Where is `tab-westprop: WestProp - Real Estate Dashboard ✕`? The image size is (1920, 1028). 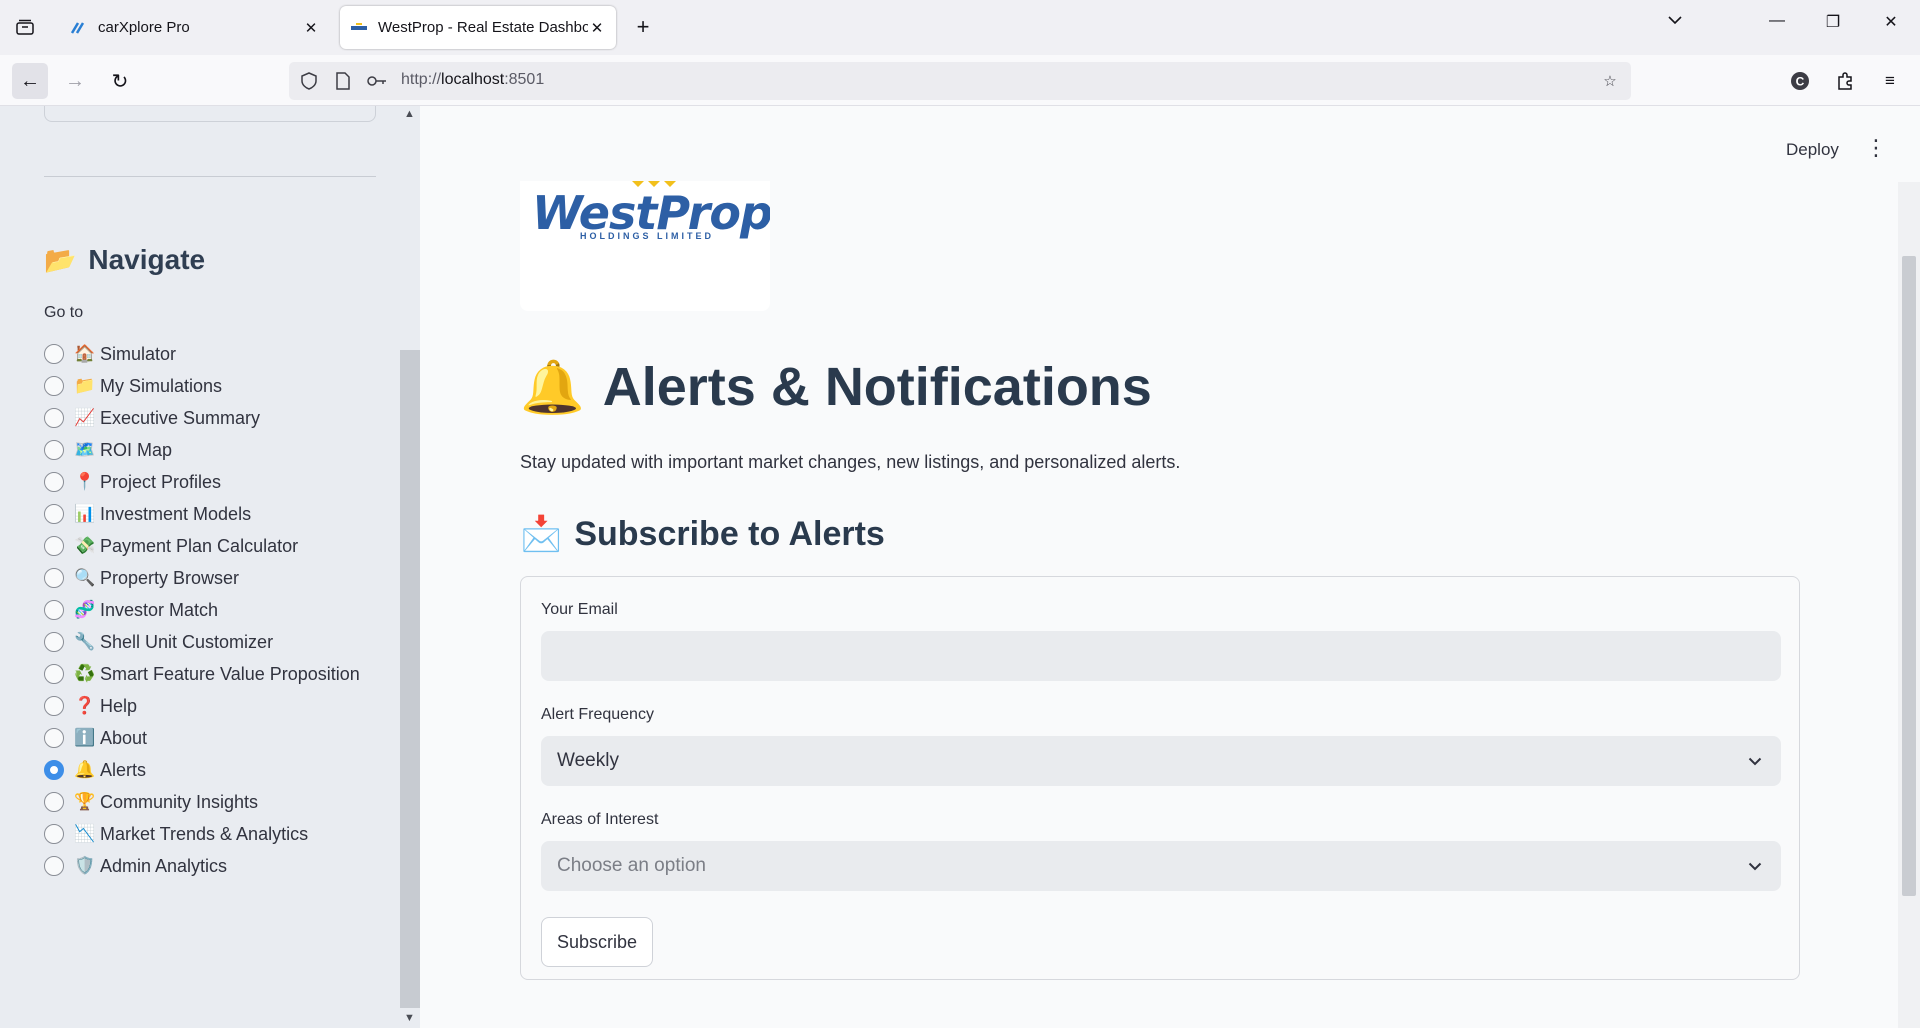 tab-westprop: WestProp - Real Estate Dashboard ✕ is located at coordinates (478, 27).